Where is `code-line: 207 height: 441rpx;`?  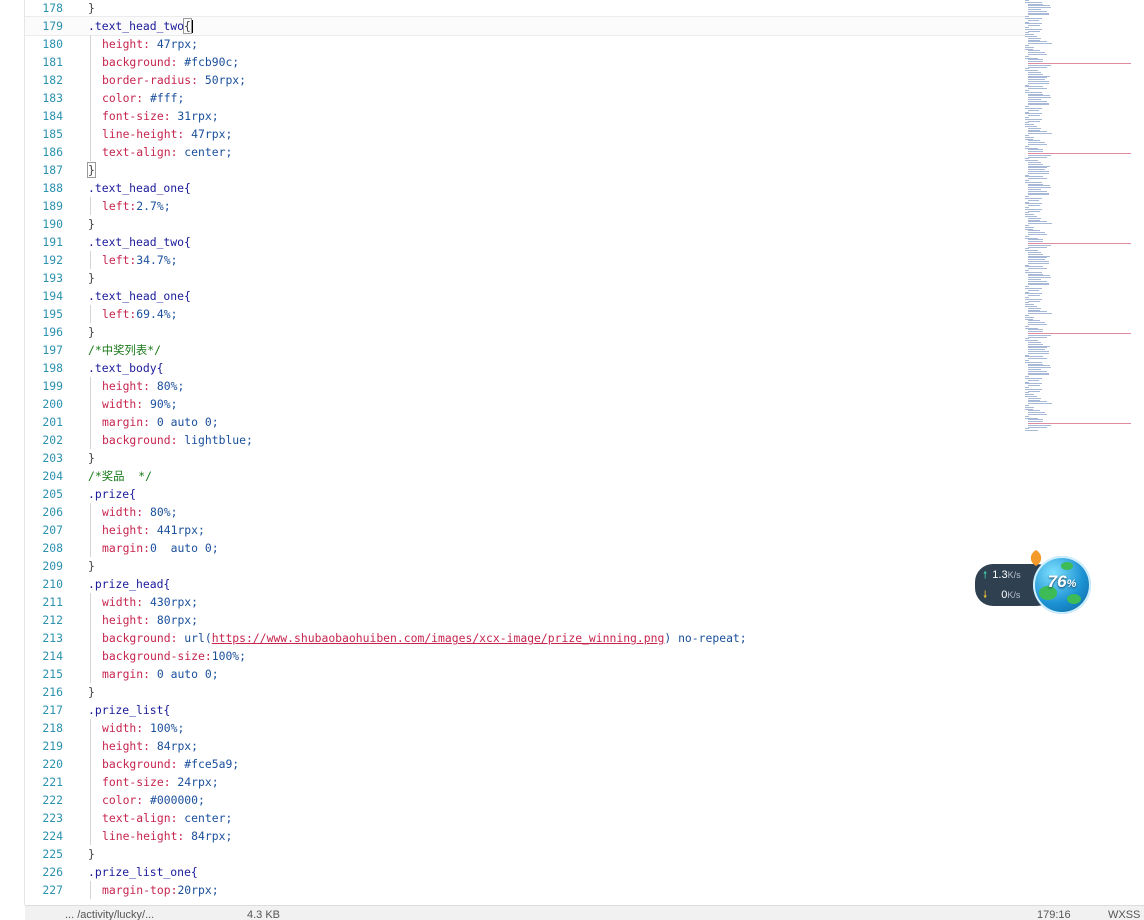
code-line: 207 height: 441rpx; is located at coordinates (525, 530).